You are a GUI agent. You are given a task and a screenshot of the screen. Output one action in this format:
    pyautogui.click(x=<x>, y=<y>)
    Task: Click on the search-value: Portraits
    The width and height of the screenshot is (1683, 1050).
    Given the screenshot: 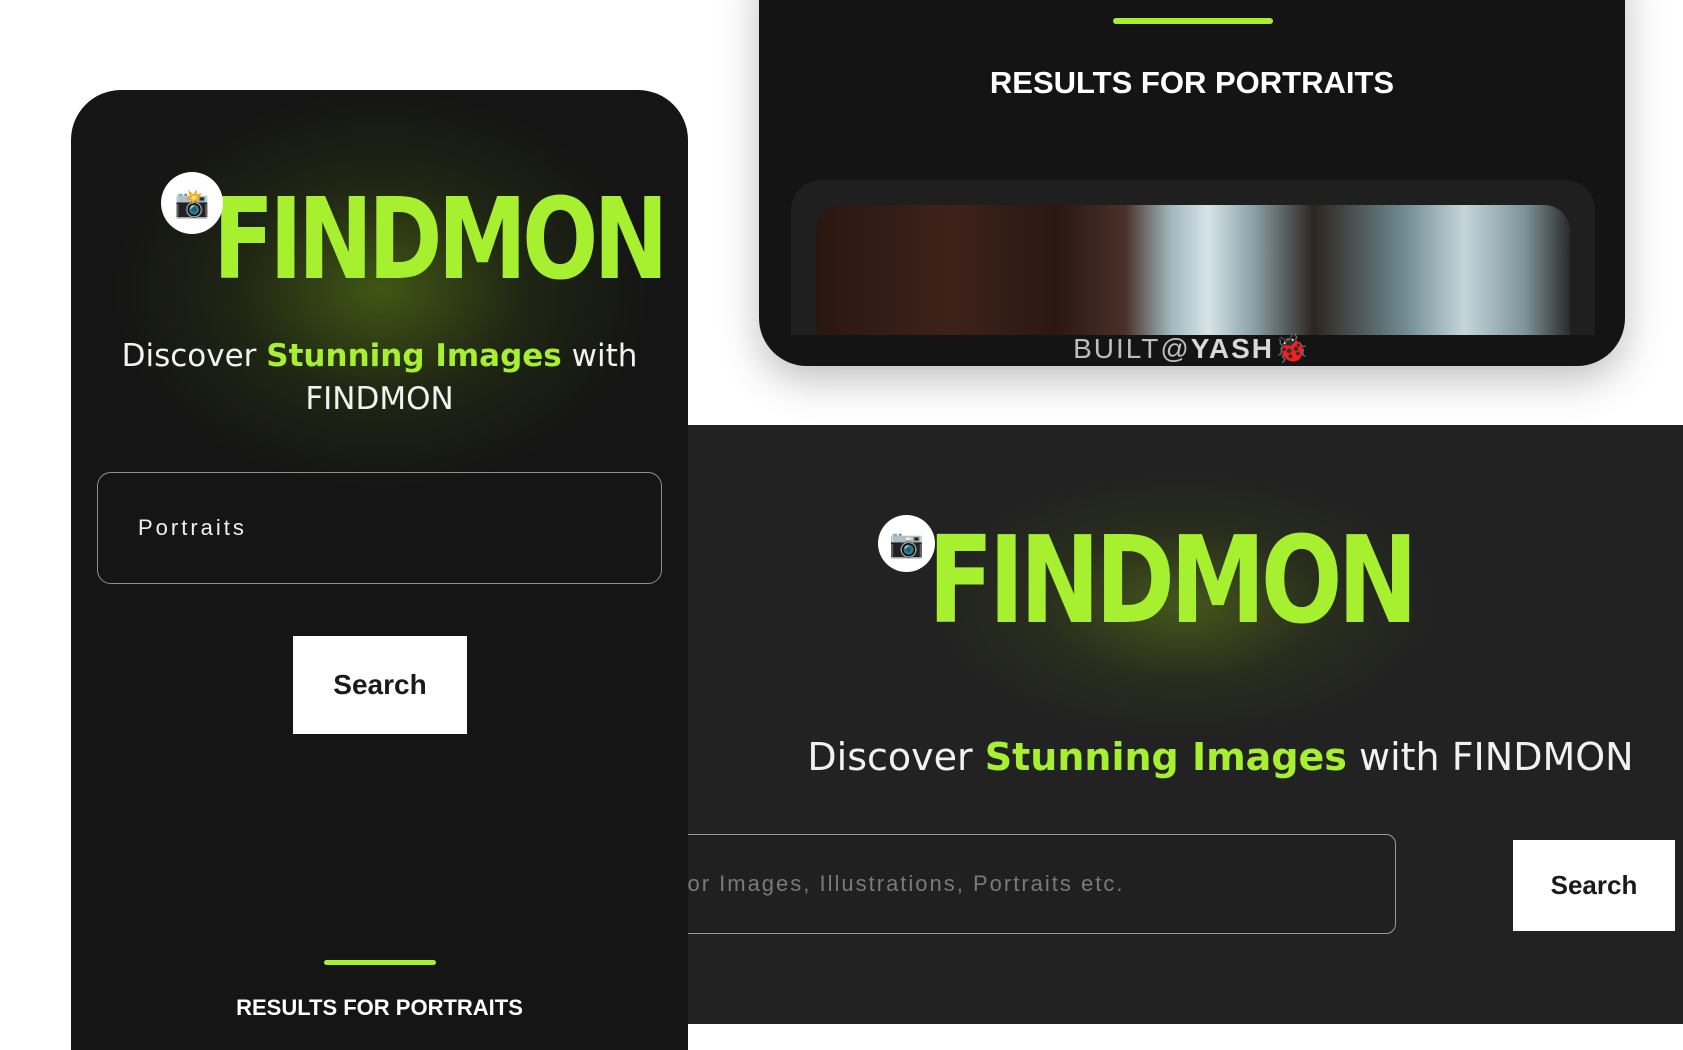 What is the action you would take?
    pyautogui.click(x=192, y=527)
    